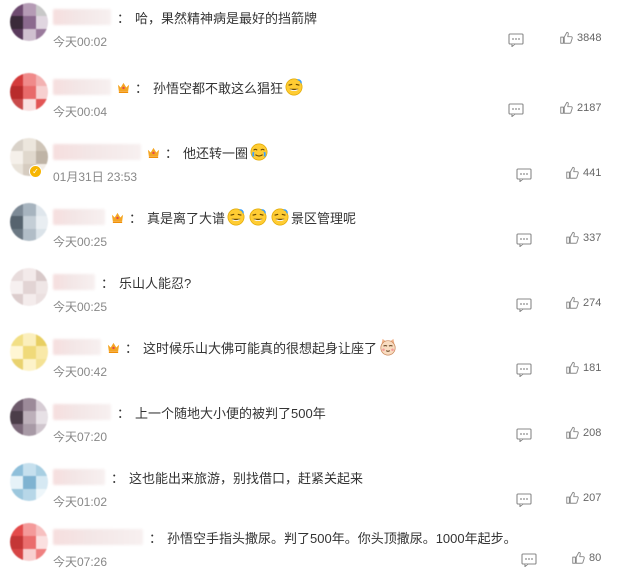  What do you see at coordinates (80, 42) in the screenshot?
I see `comment-timestamp: 今天00:02` at bounding box center [80, 42].